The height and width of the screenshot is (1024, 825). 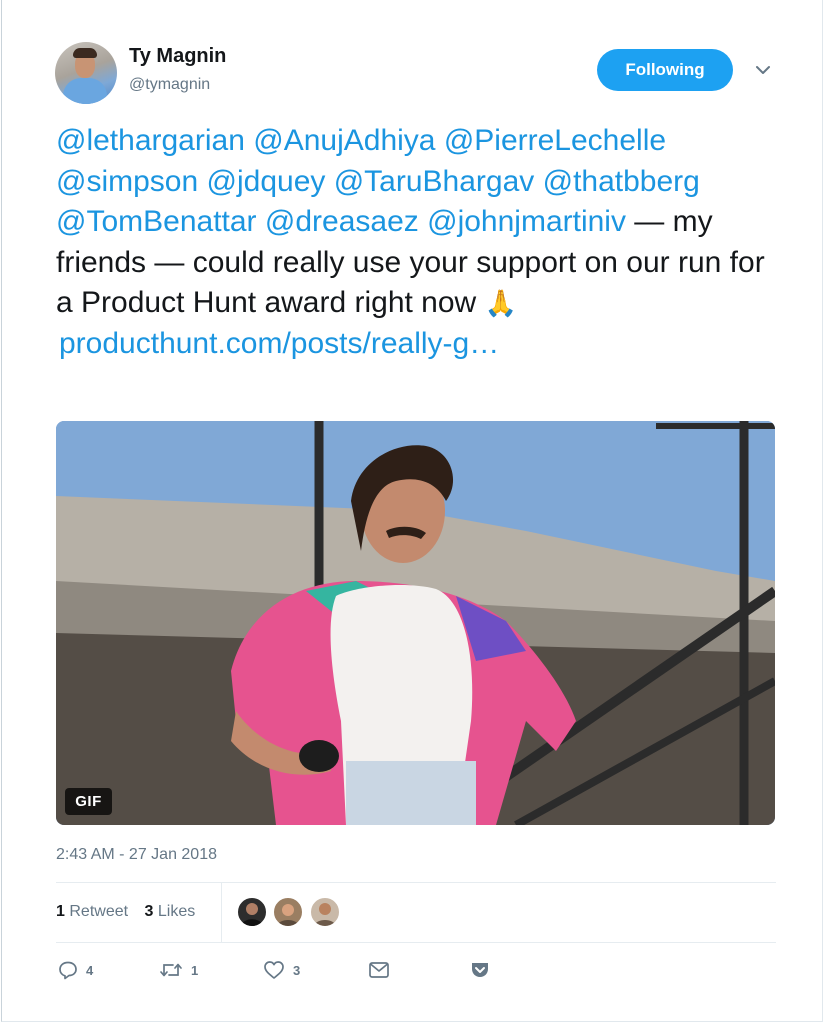 I want to click on retweet-icon, so click(x=171, y=970).